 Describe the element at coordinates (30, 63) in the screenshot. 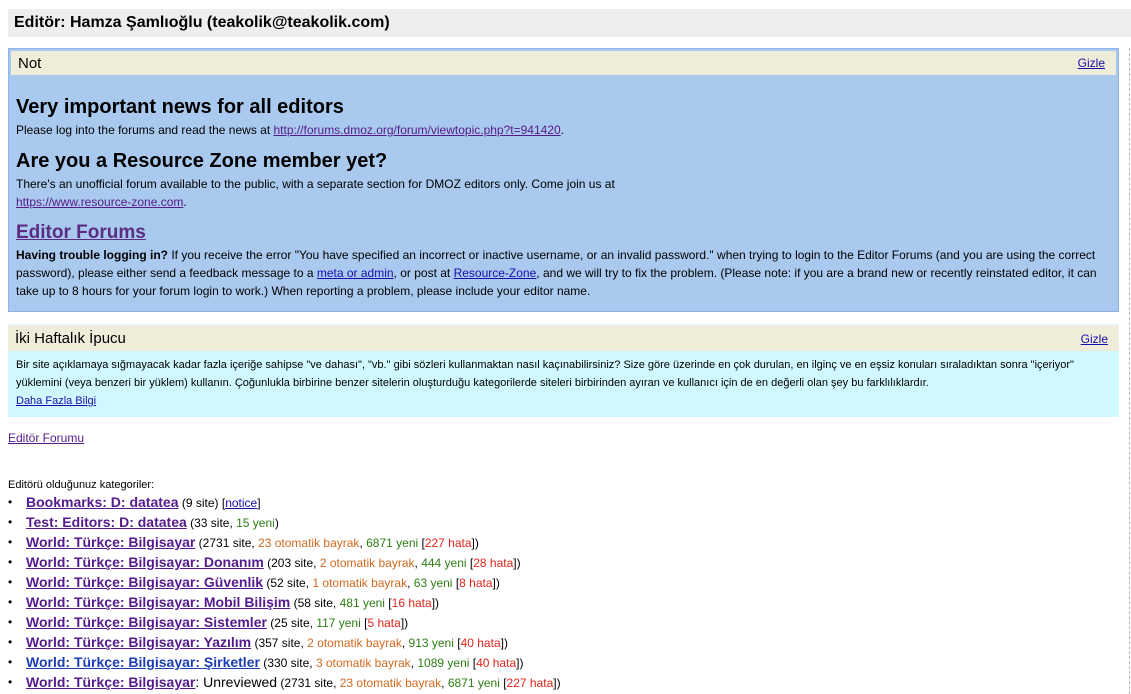

I see `note-label: Not` at that location.